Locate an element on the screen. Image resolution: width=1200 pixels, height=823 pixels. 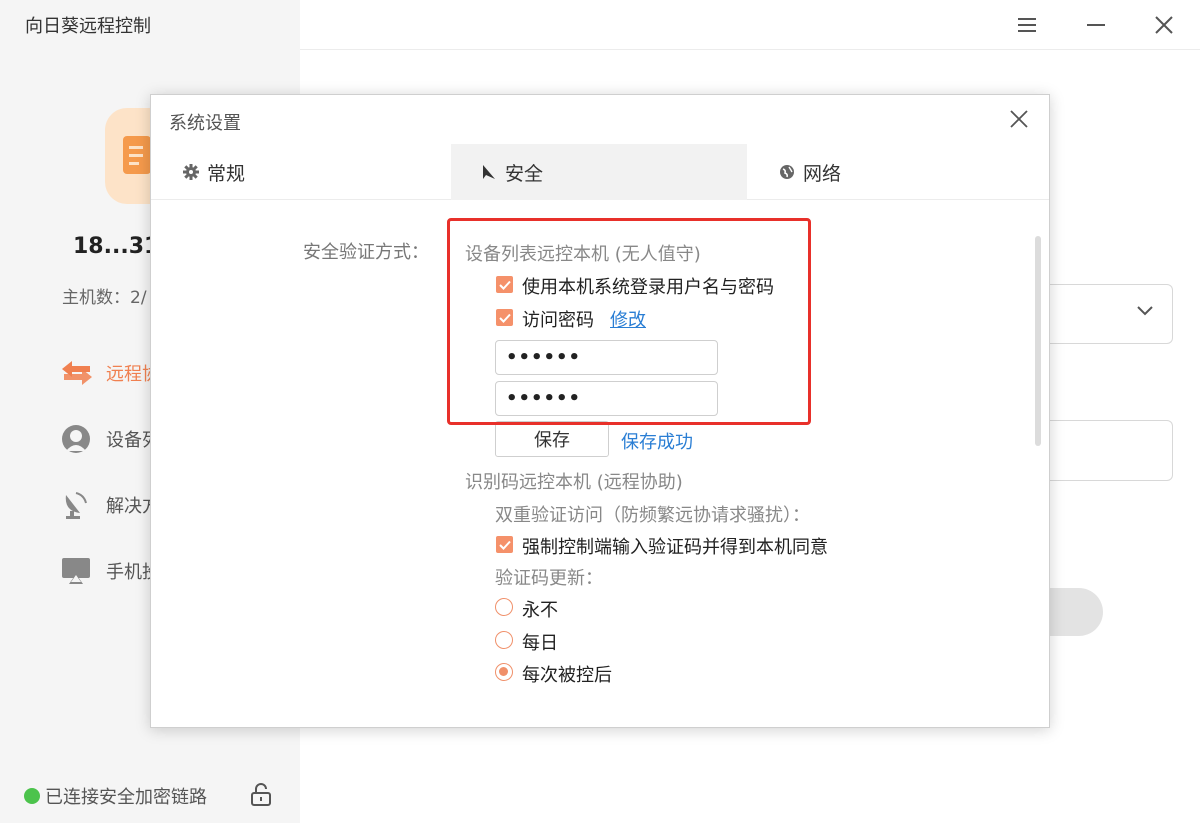
device-name: 18...31 is located at coordinates (116, 246).